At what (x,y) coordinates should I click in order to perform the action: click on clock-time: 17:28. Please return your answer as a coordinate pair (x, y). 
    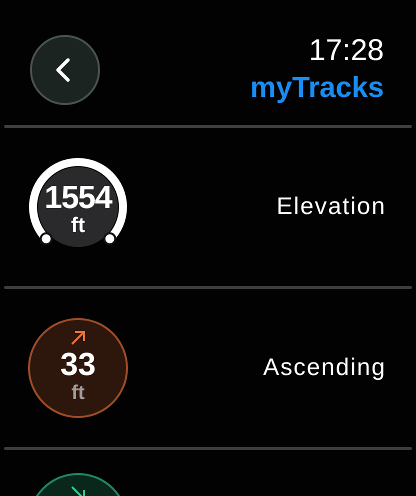
    Looking at the image, I should click on (346, 50).